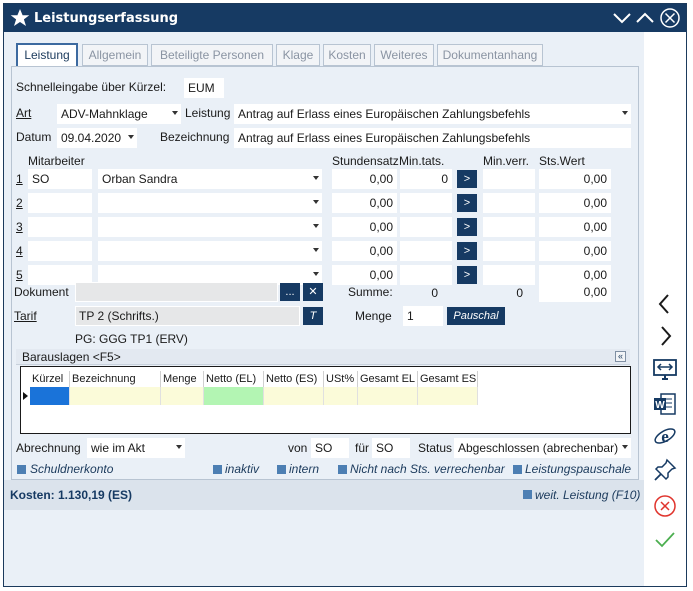 The image size is (693, 591). I want to click on chevron-left-icon, so click(665, 304).